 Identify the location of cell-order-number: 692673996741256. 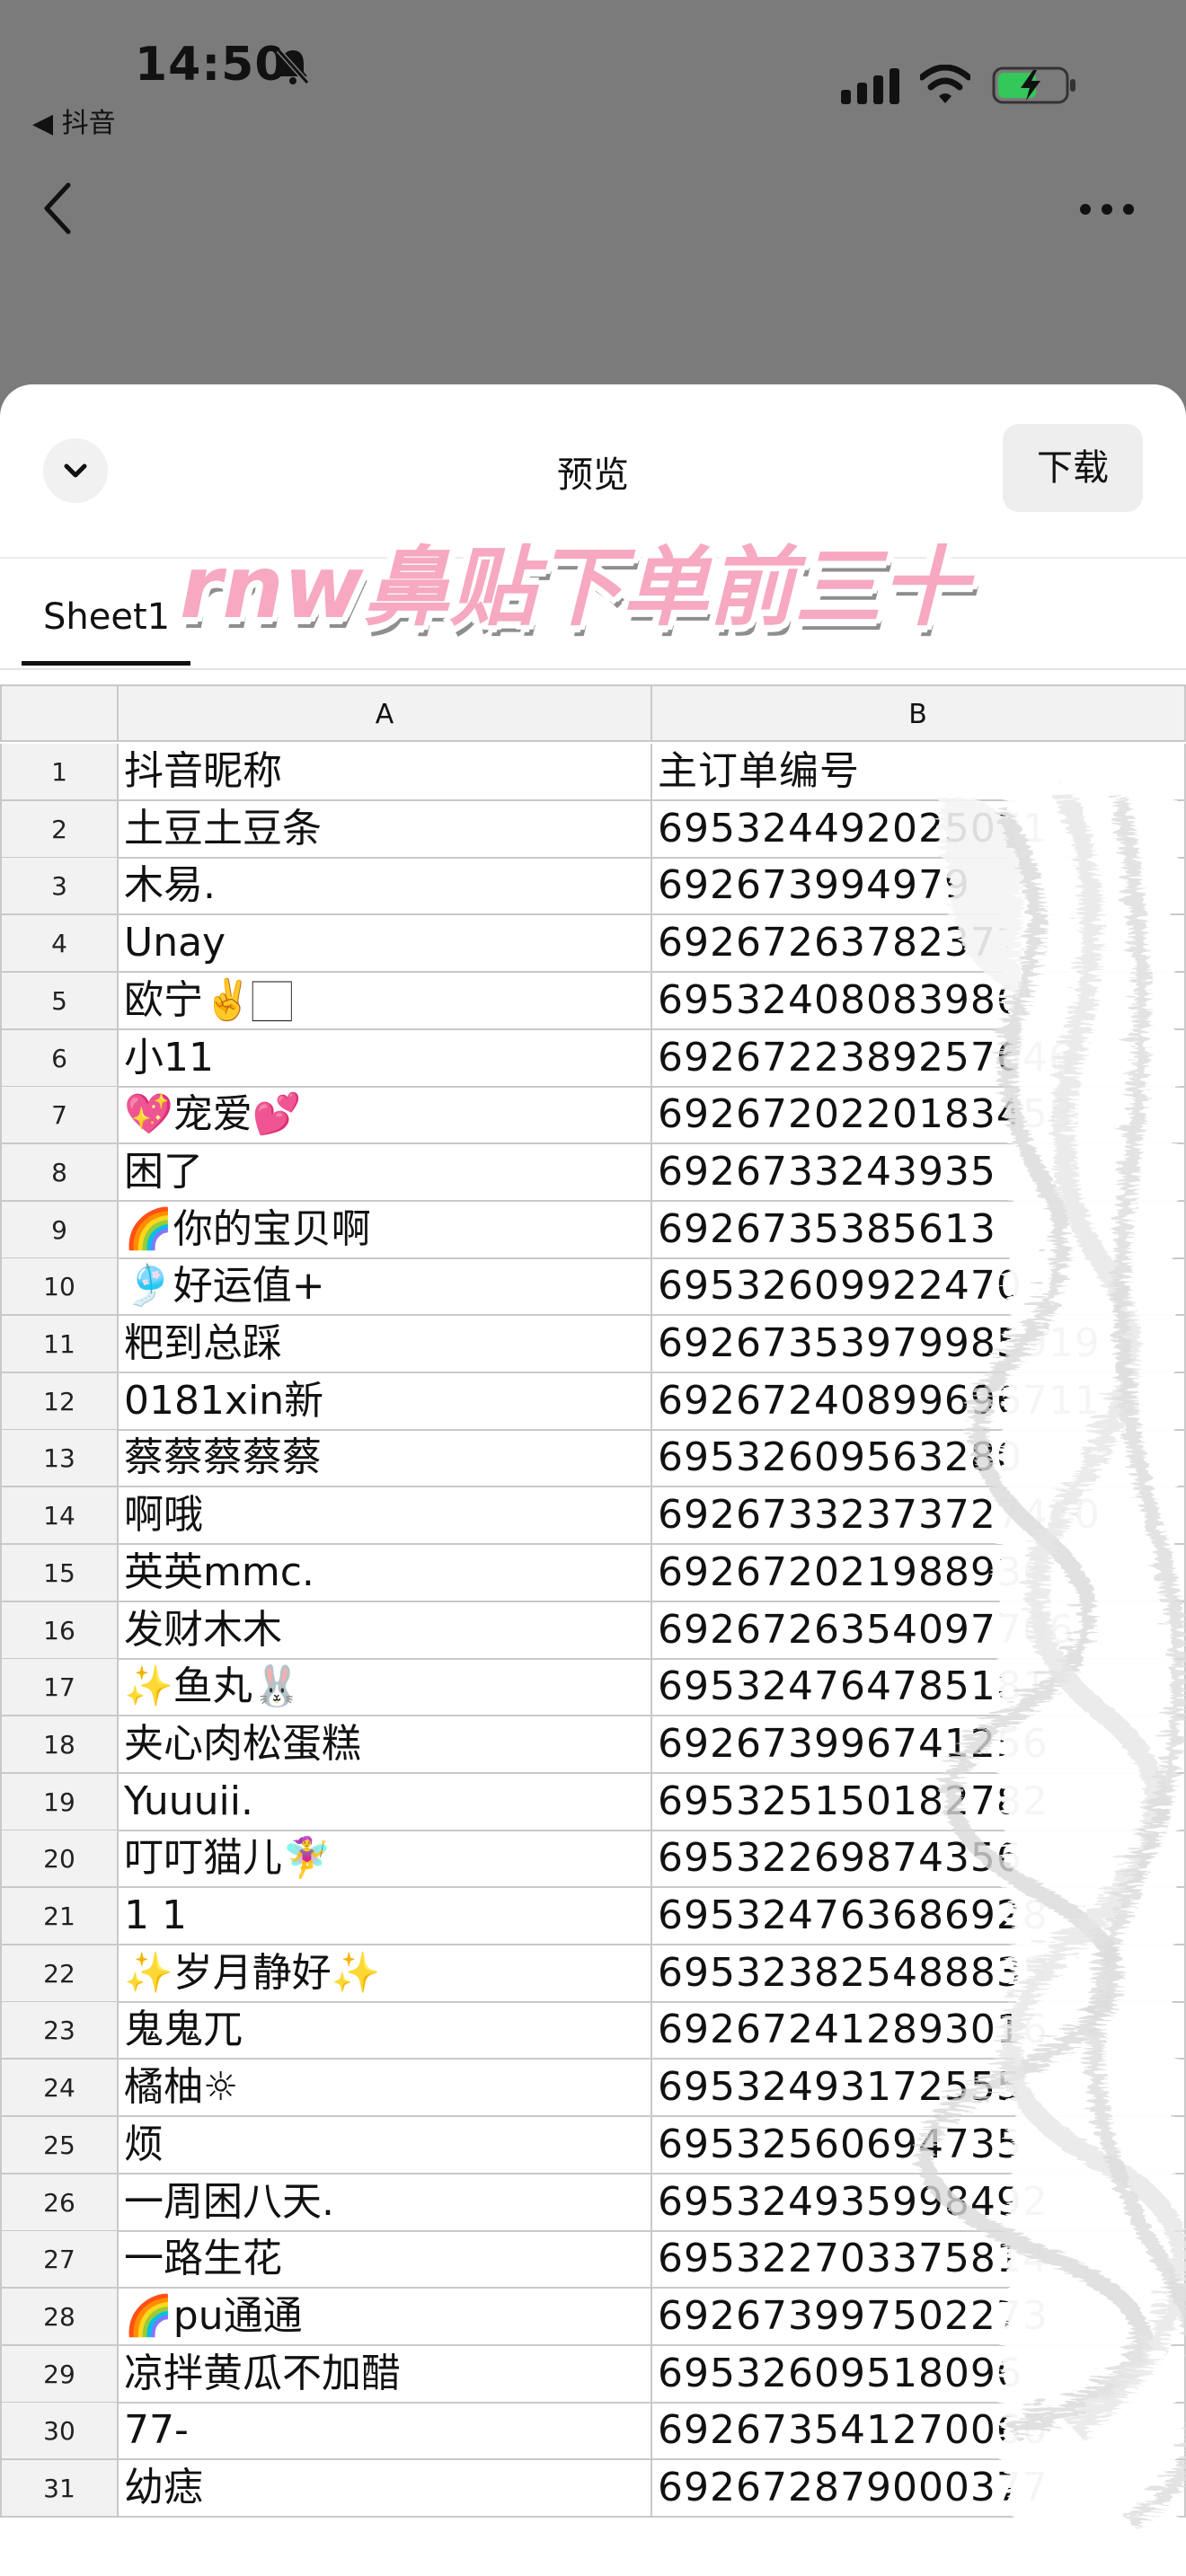
(919, 1745).